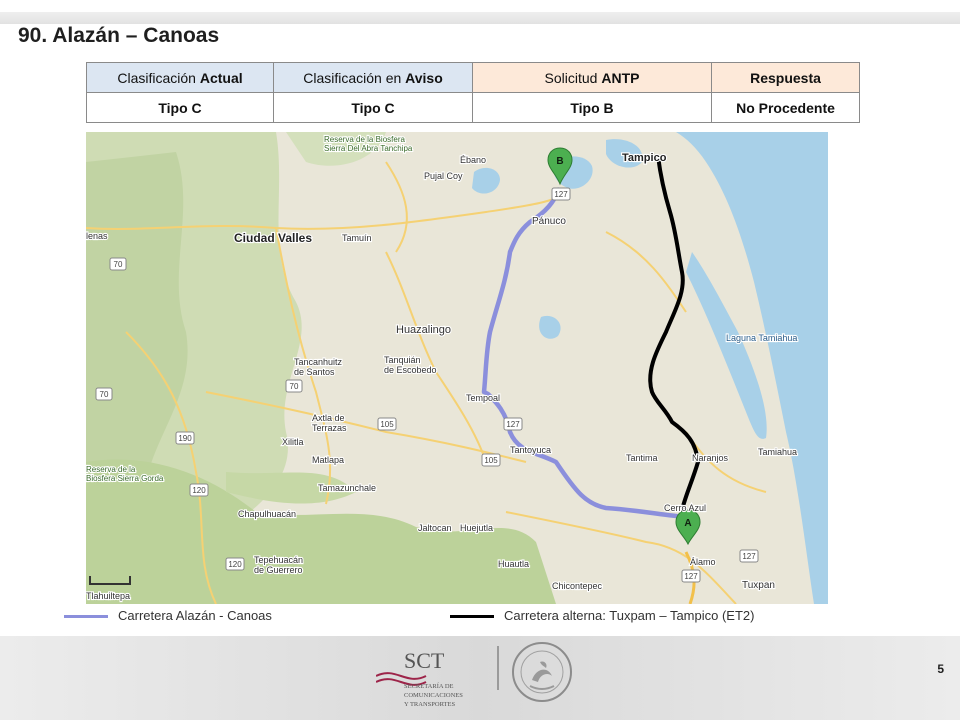 The width and height of the screenshot is (960, 720). What do you see at coordinates (473, 160) in the screenshot?
I see `place-label-ebano: Ébano` at bounding box center [473, 160].